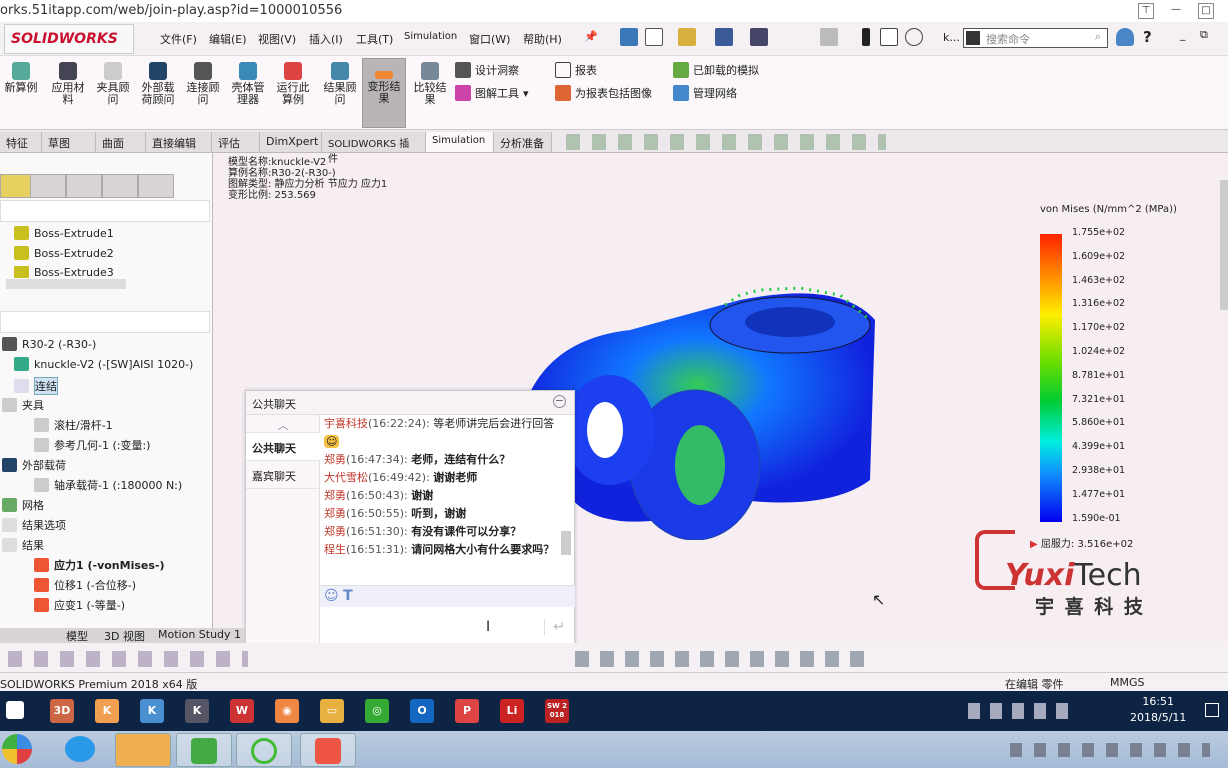 This screenshot has height=768, width=1228. Describe the element at coordinates (1127, 682) in the screenshot. I see `unit-system: MMGS` at that location.